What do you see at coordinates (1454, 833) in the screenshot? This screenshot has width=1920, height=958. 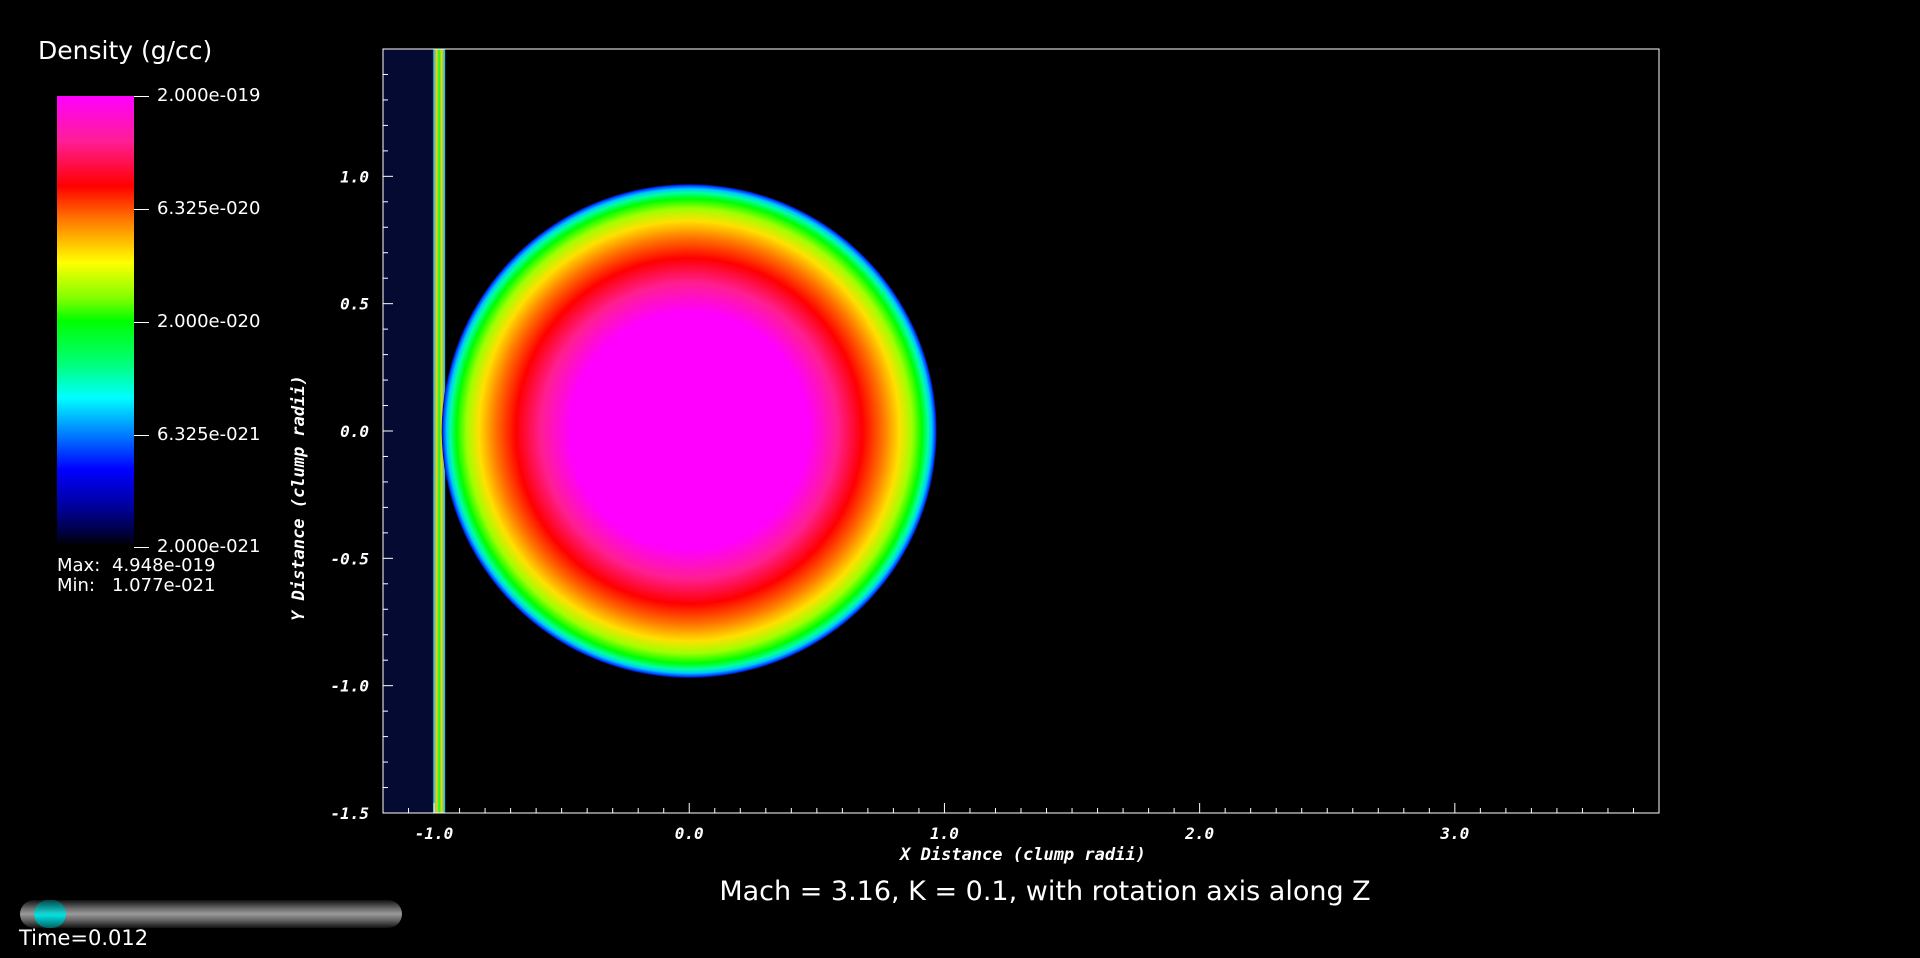 I see `x-tick-label: 3.0` at bounding box center [1454, 833].